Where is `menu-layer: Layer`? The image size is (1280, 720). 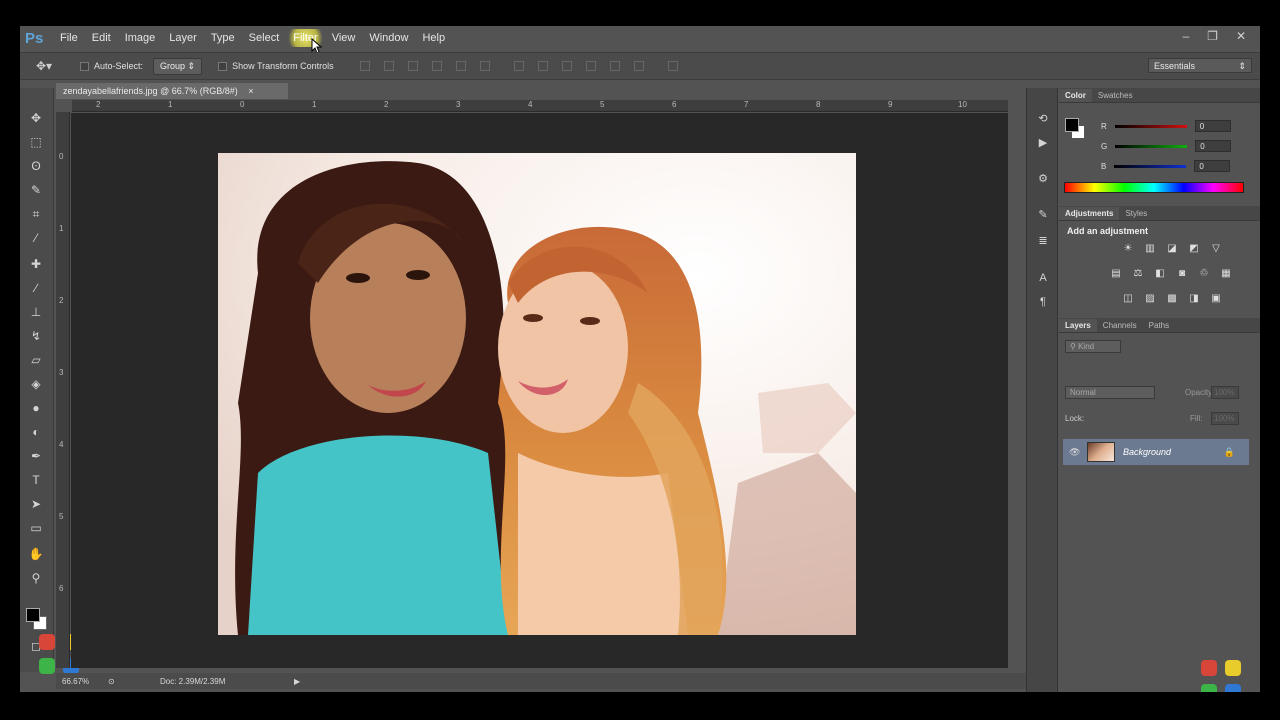 menu-layer: Layer is located at coordinates (183, 38).